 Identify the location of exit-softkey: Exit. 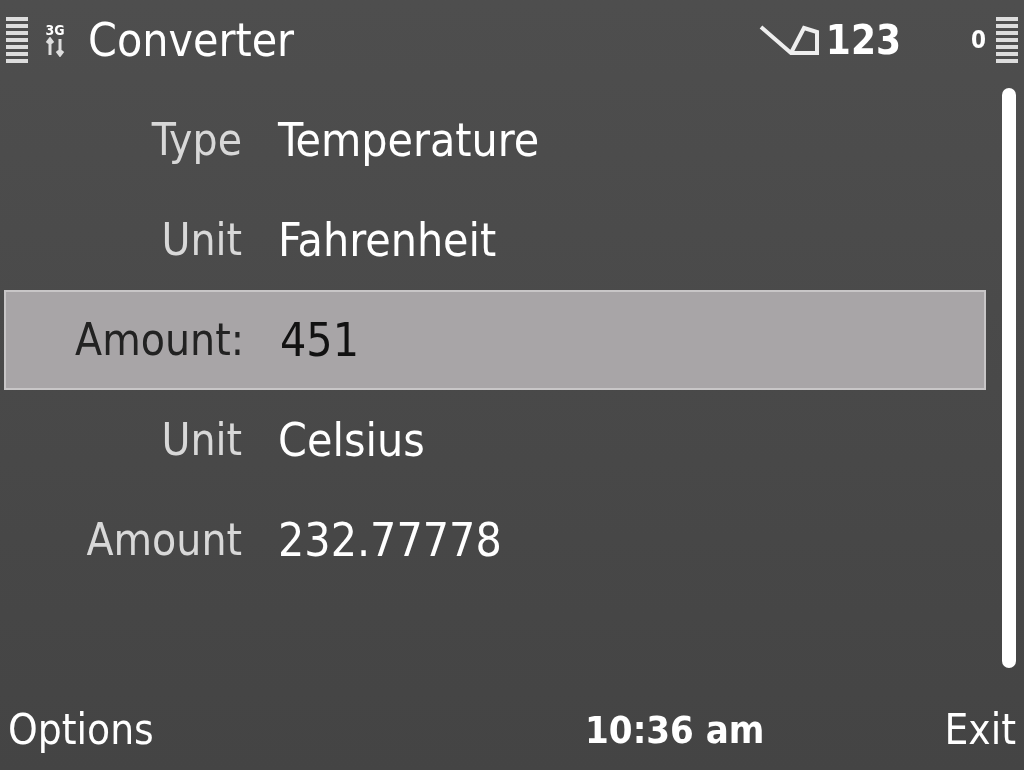
(980, 730).